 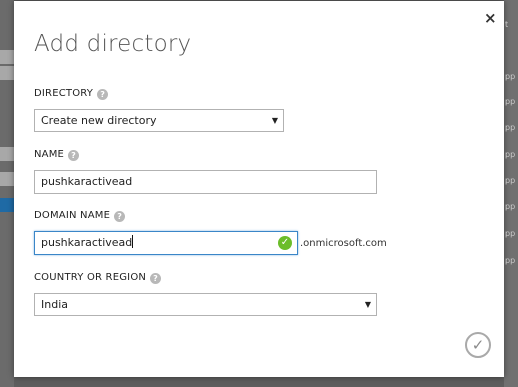 What do you see at coordinates (507, 24) in the screenshot?
I see `background-text: t` at bounding box center [507, 24].